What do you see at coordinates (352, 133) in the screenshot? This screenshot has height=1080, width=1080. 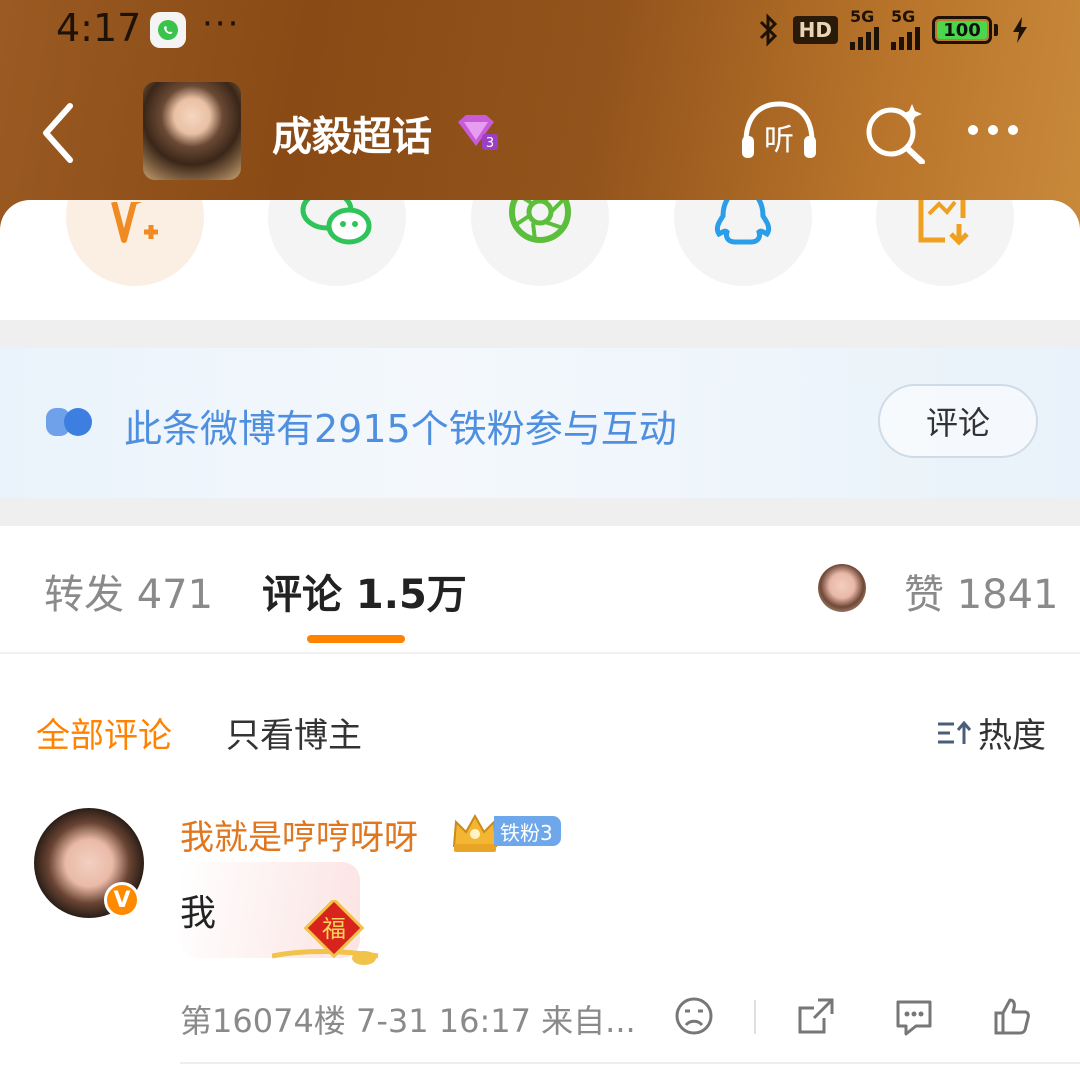 I see `topic-title: 成毅超话` at bounding box center [352, 133].